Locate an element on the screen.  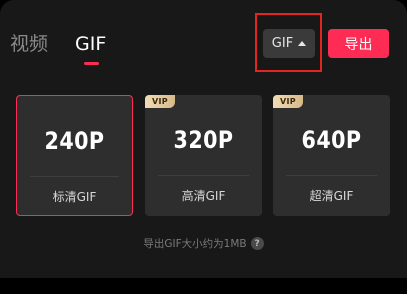
size-hint: 导出GIF大小约为1MB ? is located at coordinates (203, 243).